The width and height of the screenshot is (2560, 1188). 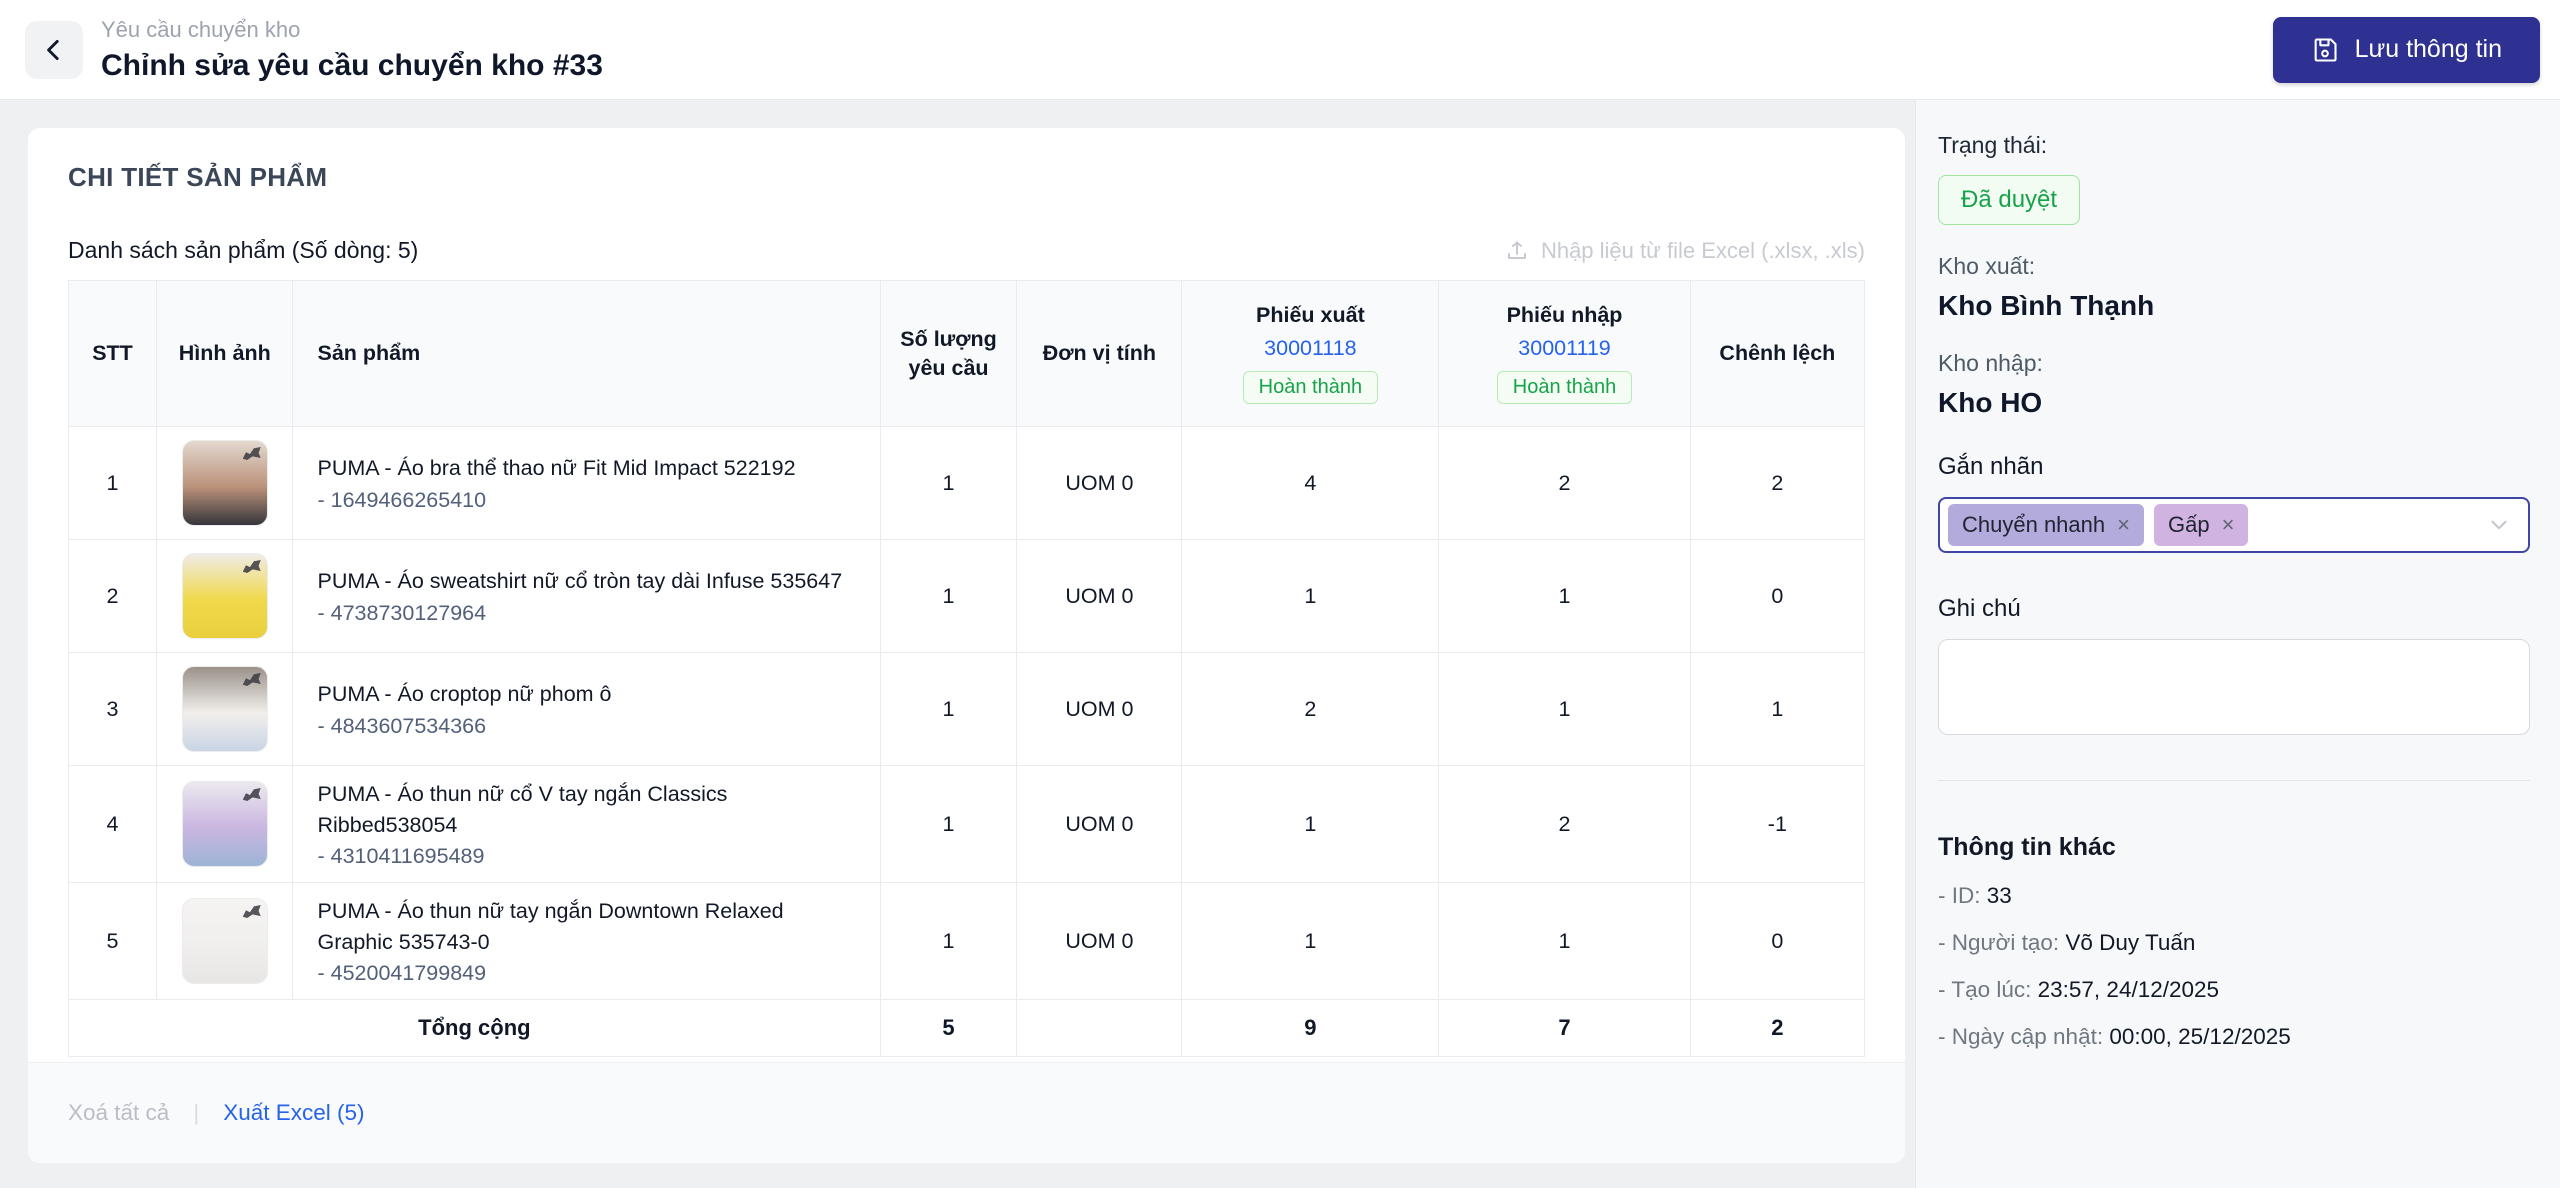 What do you see at coordinates (464, 694) in the screenshot?
I see `product-name: PUMA - Áo croptop nữ phom ô` at bounding box center [464, 694].